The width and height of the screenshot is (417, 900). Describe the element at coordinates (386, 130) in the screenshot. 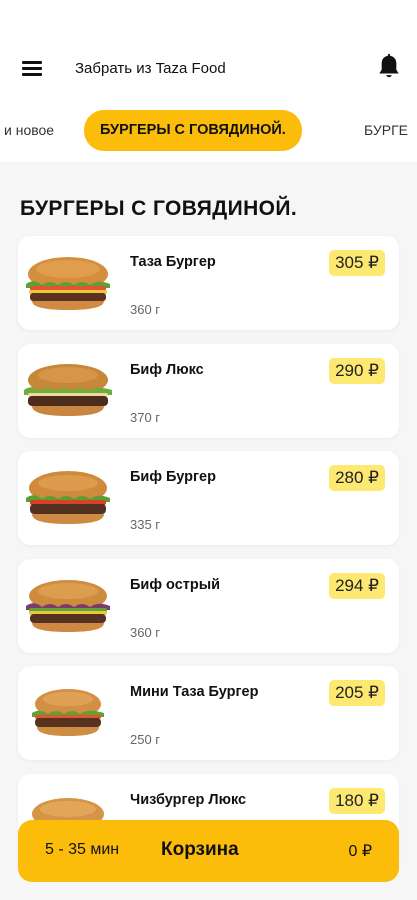

I see `tab-burgers: БУРГЕ` at that location.